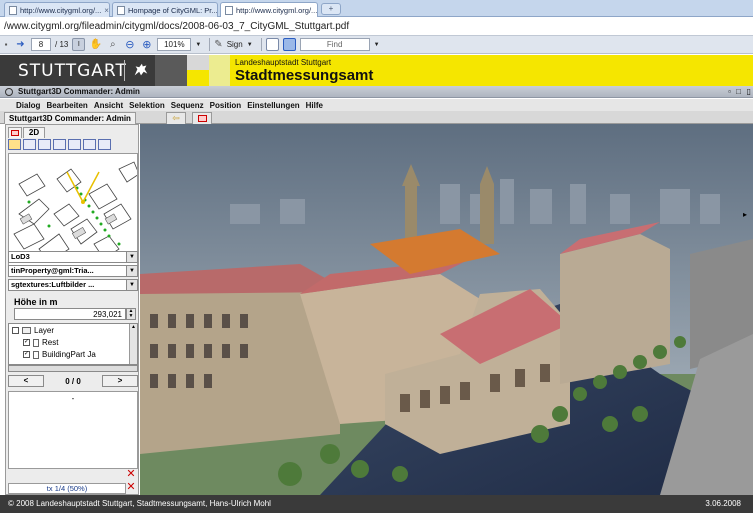  Describe the element at coordinates (235, 44) in the screenshot. I see `sign-button: Sign` at that location.